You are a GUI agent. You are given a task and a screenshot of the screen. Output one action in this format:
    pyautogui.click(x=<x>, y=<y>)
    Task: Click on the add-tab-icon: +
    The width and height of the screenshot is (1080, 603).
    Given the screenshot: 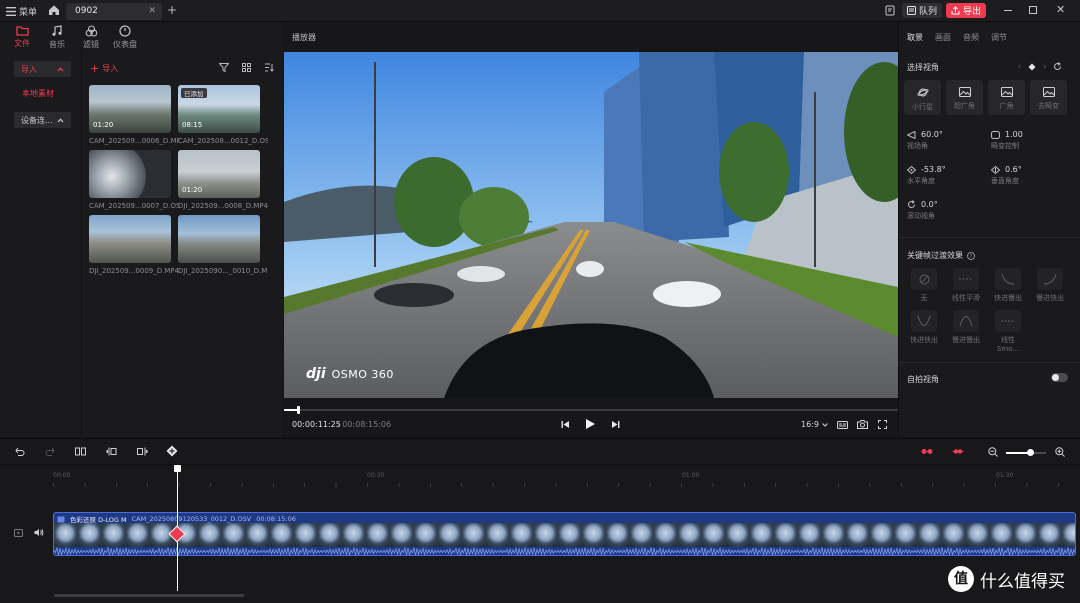 What is the action you would take?
    pyautogui.click(x=172, y=10)
    